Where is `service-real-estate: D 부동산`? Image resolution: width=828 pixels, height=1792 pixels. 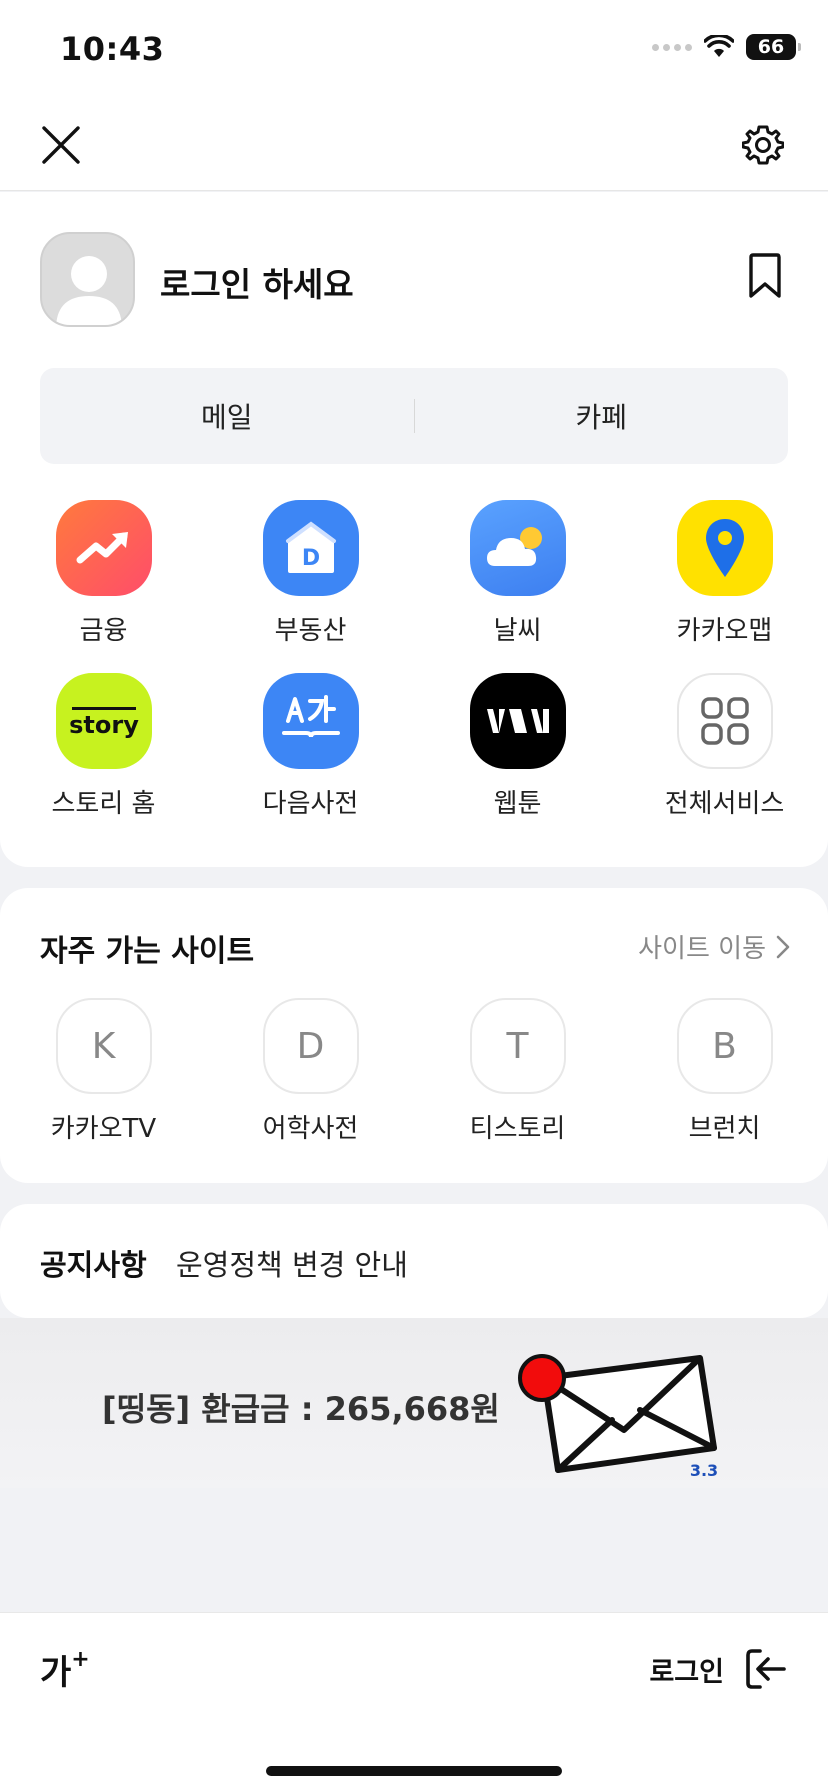
service-real-estate: D 부동산 is located at coordinates (310, 573).